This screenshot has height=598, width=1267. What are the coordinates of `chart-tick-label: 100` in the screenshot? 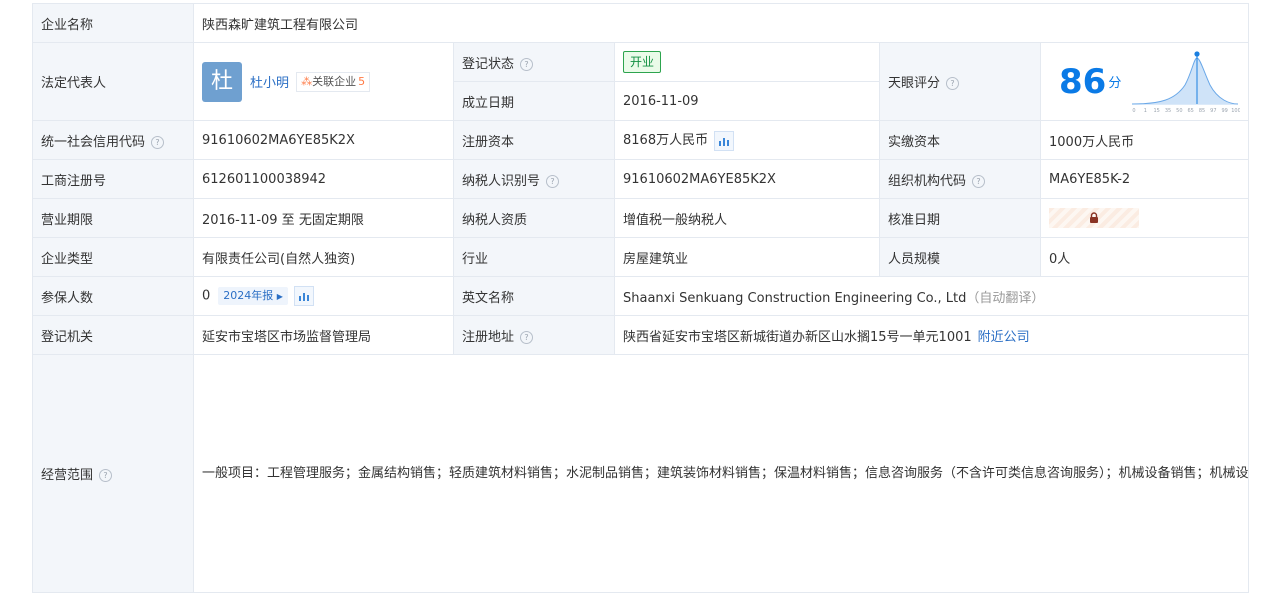 It's located at (1235, 111).